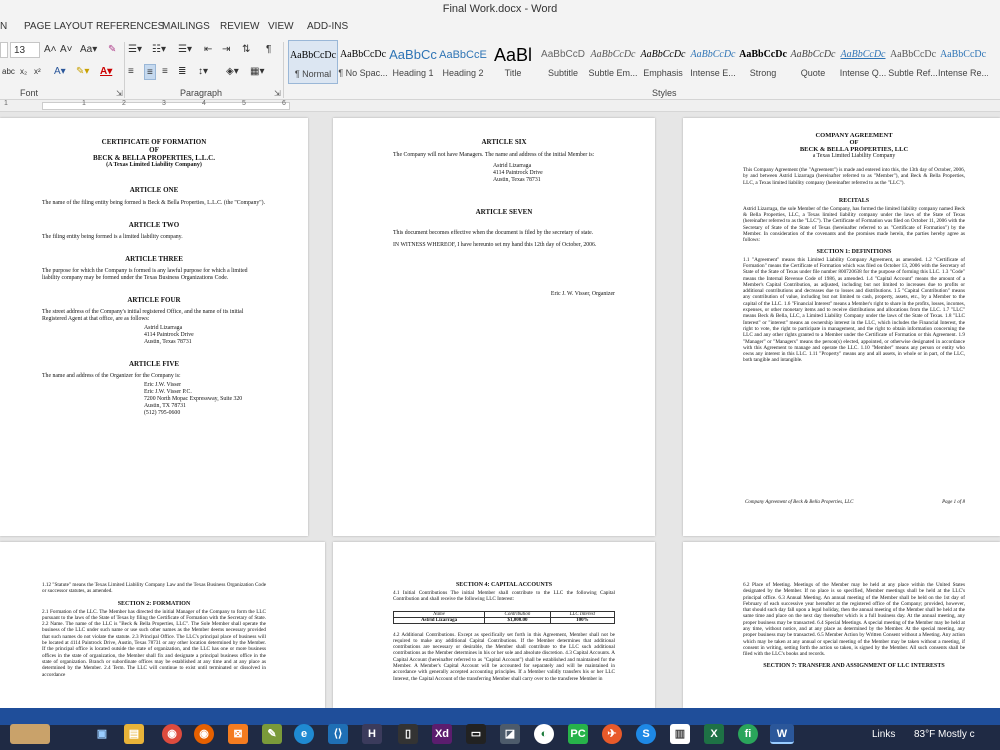  I want to click on strikethrough-icon: abc, so click(8, 72).